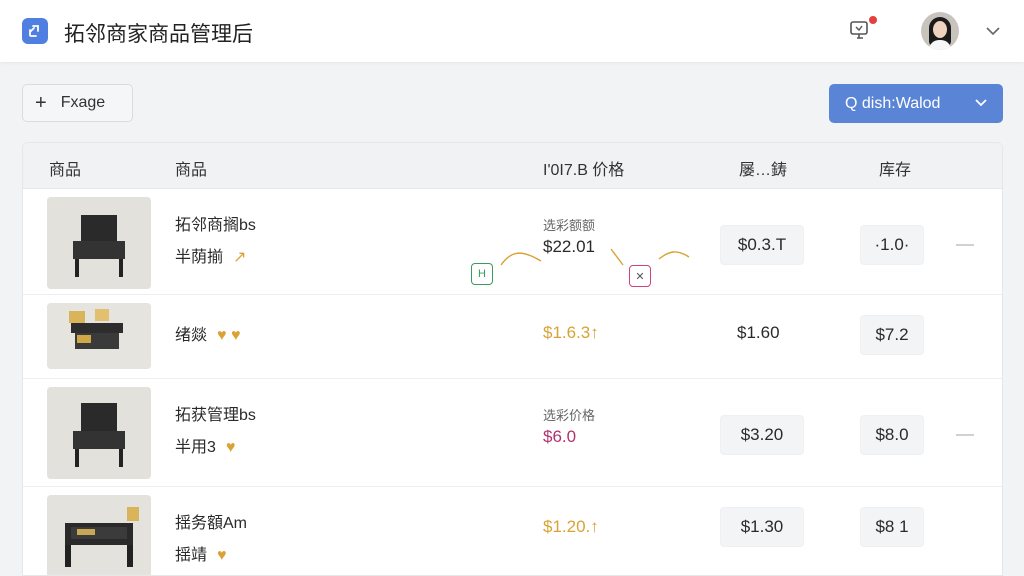 Image resolution: width=1024 pixels, height=576 pixels. Describe the element at coordinates (892, 527) in the screenshot. I see `stock-cell: $8 1` at that location.